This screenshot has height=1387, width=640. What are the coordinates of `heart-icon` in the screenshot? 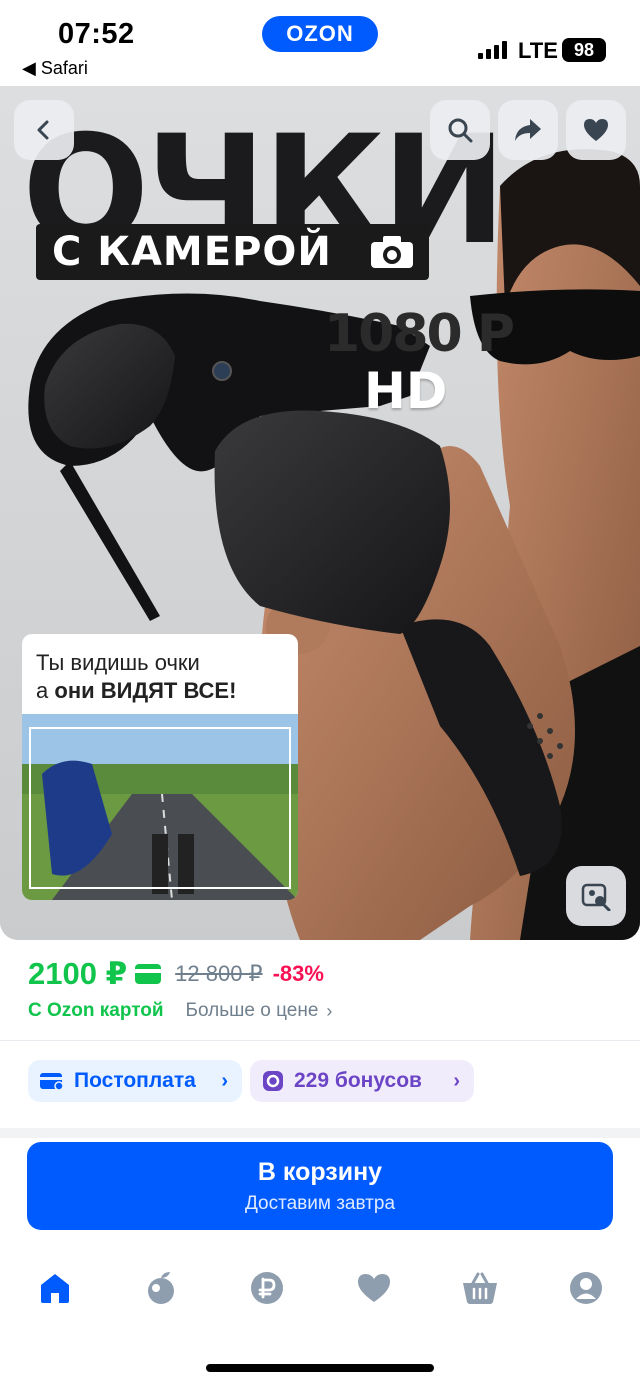 It's located at (596, 130).